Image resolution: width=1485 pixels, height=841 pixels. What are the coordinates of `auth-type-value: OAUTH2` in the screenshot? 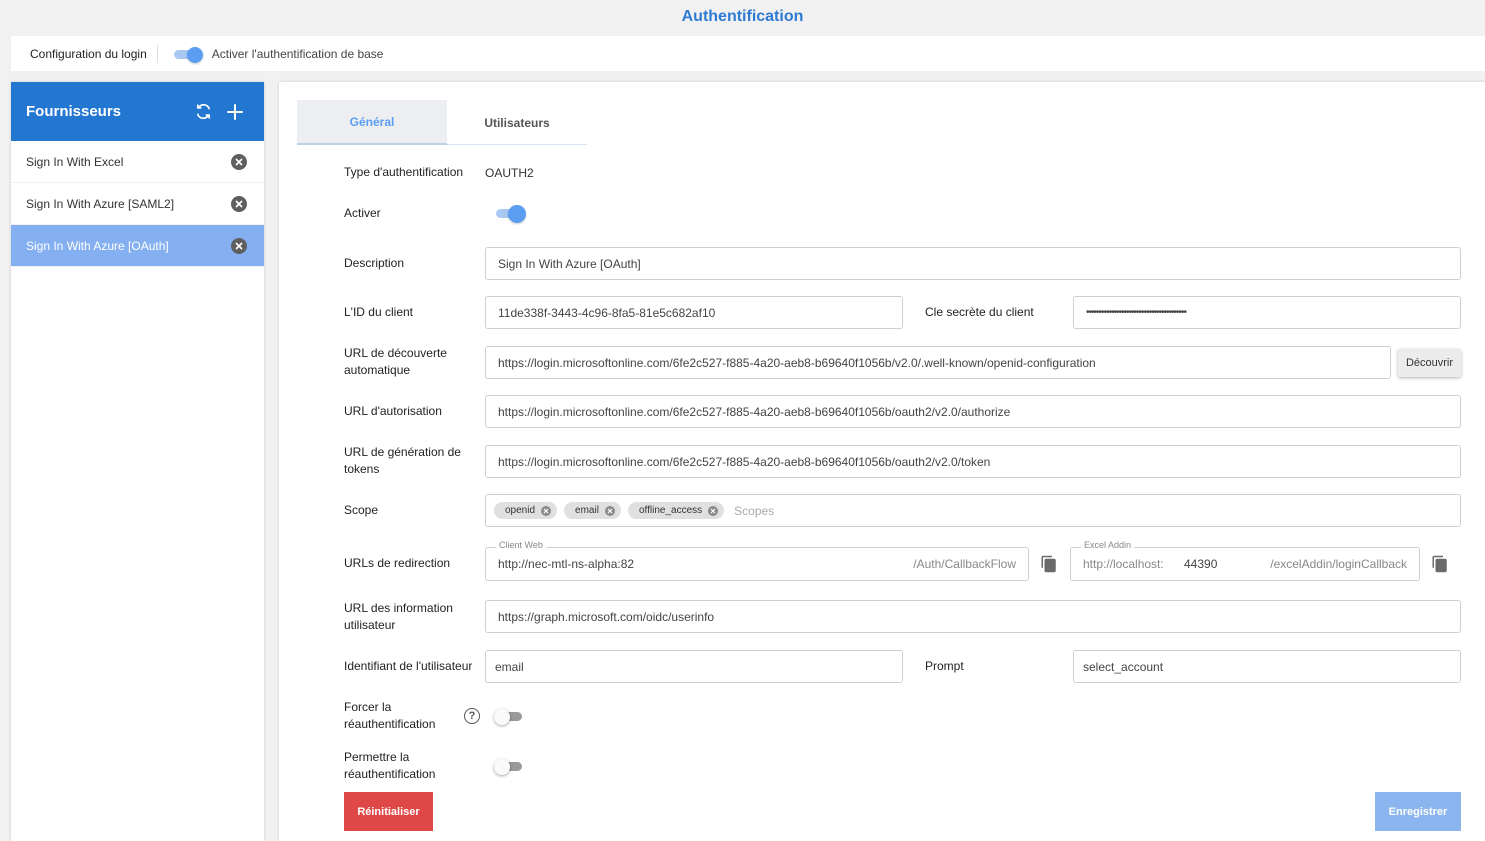 It's located at (509, 173).